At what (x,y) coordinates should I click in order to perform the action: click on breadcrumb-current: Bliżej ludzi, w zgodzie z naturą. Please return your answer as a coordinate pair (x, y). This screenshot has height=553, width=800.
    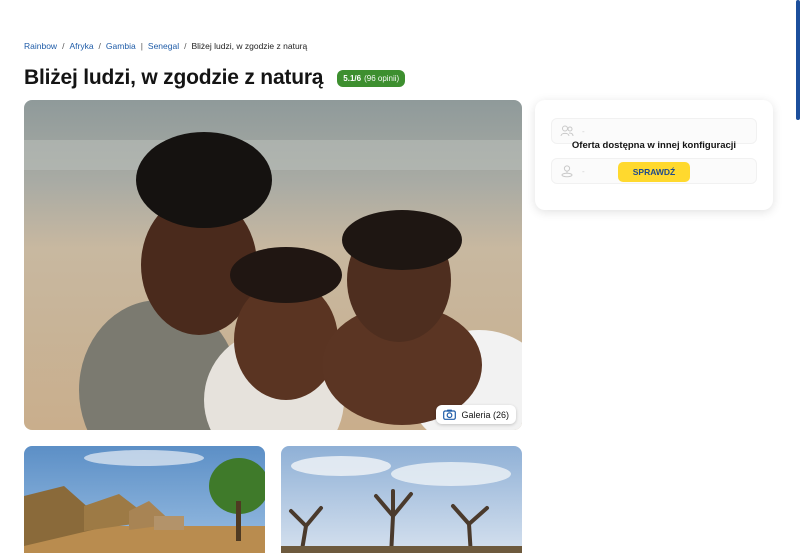
    Looking at the image, I should click on (249, 46).